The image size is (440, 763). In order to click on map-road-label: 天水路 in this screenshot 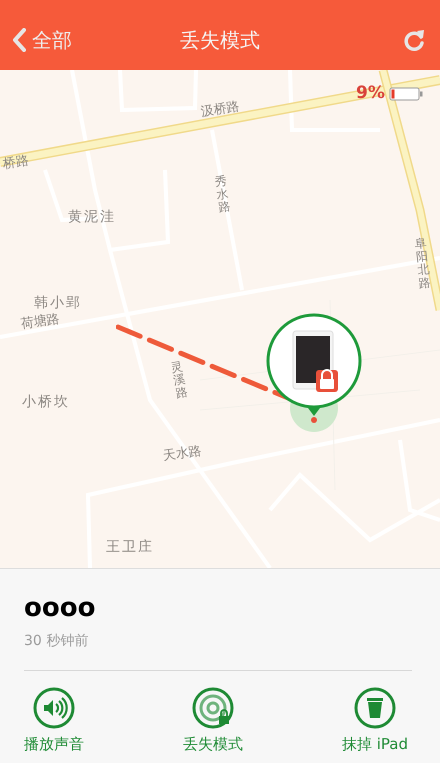, I will do `click(182, 454)`.